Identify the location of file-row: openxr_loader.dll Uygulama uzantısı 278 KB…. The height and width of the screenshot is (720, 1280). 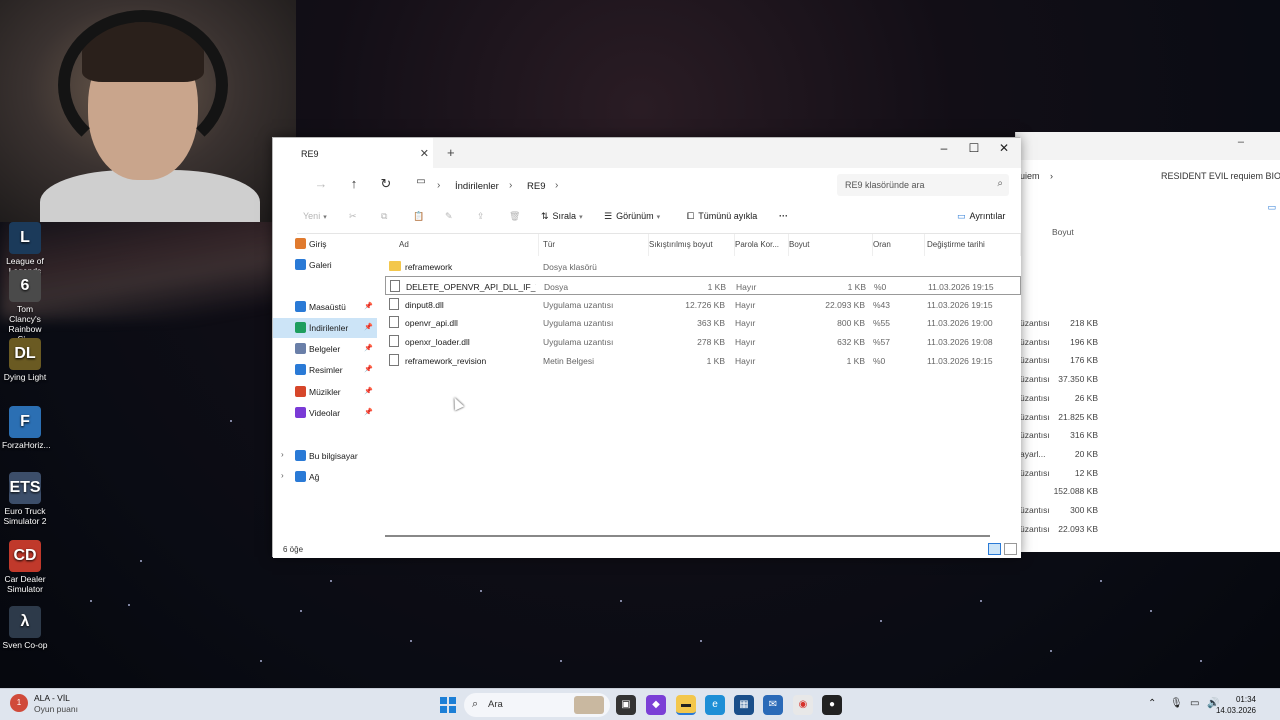
(703, 341).